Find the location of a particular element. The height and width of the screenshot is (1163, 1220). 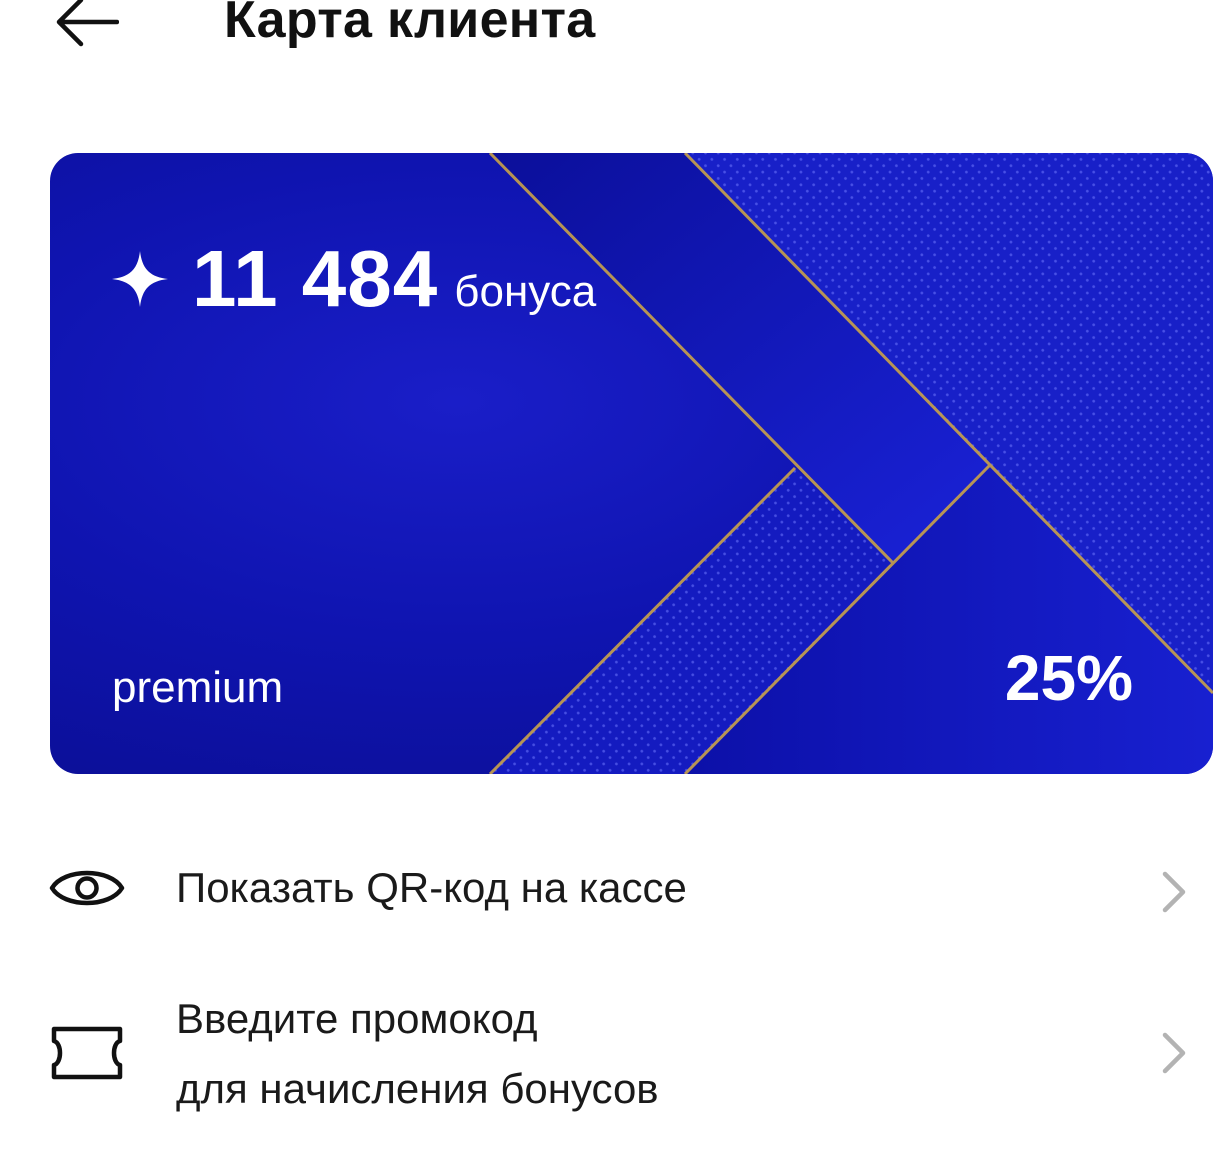

discount-percent: 25% is located at coordinates (1068, 678).